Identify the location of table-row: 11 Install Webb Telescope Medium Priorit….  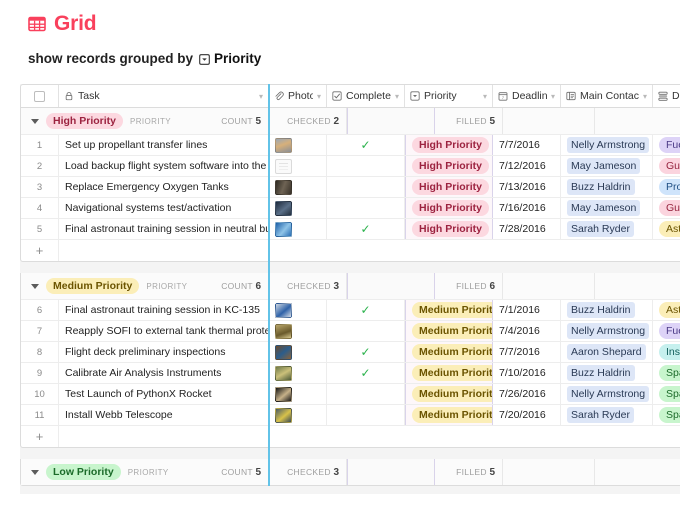
(350, 414).